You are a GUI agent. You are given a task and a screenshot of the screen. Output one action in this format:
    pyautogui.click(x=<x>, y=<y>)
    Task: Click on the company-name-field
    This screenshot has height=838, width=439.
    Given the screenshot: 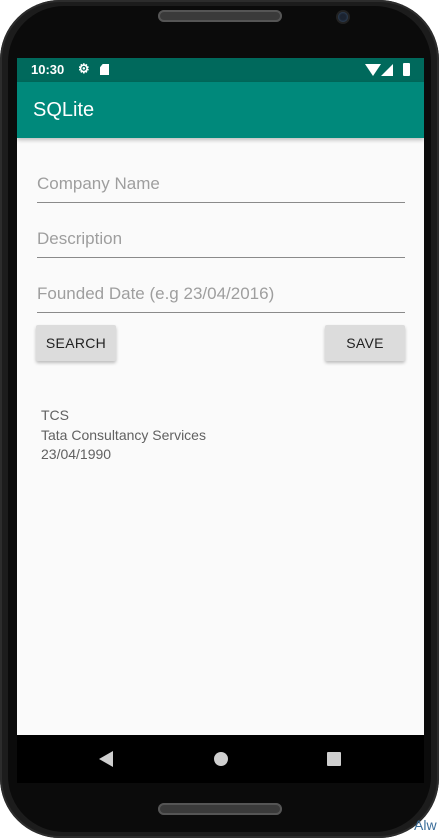 What is the action you would take?
    pyautogui.click(x=221, y=185)
    